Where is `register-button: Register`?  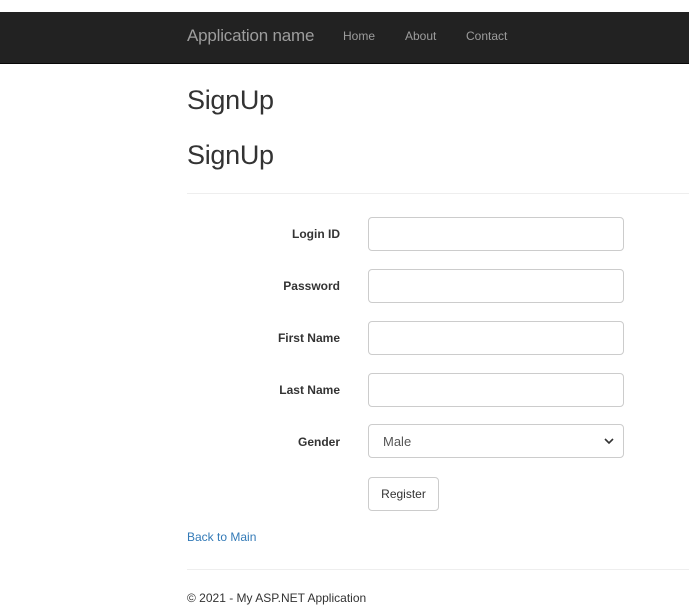 register-button: Register is located at coordinates (403, 494).